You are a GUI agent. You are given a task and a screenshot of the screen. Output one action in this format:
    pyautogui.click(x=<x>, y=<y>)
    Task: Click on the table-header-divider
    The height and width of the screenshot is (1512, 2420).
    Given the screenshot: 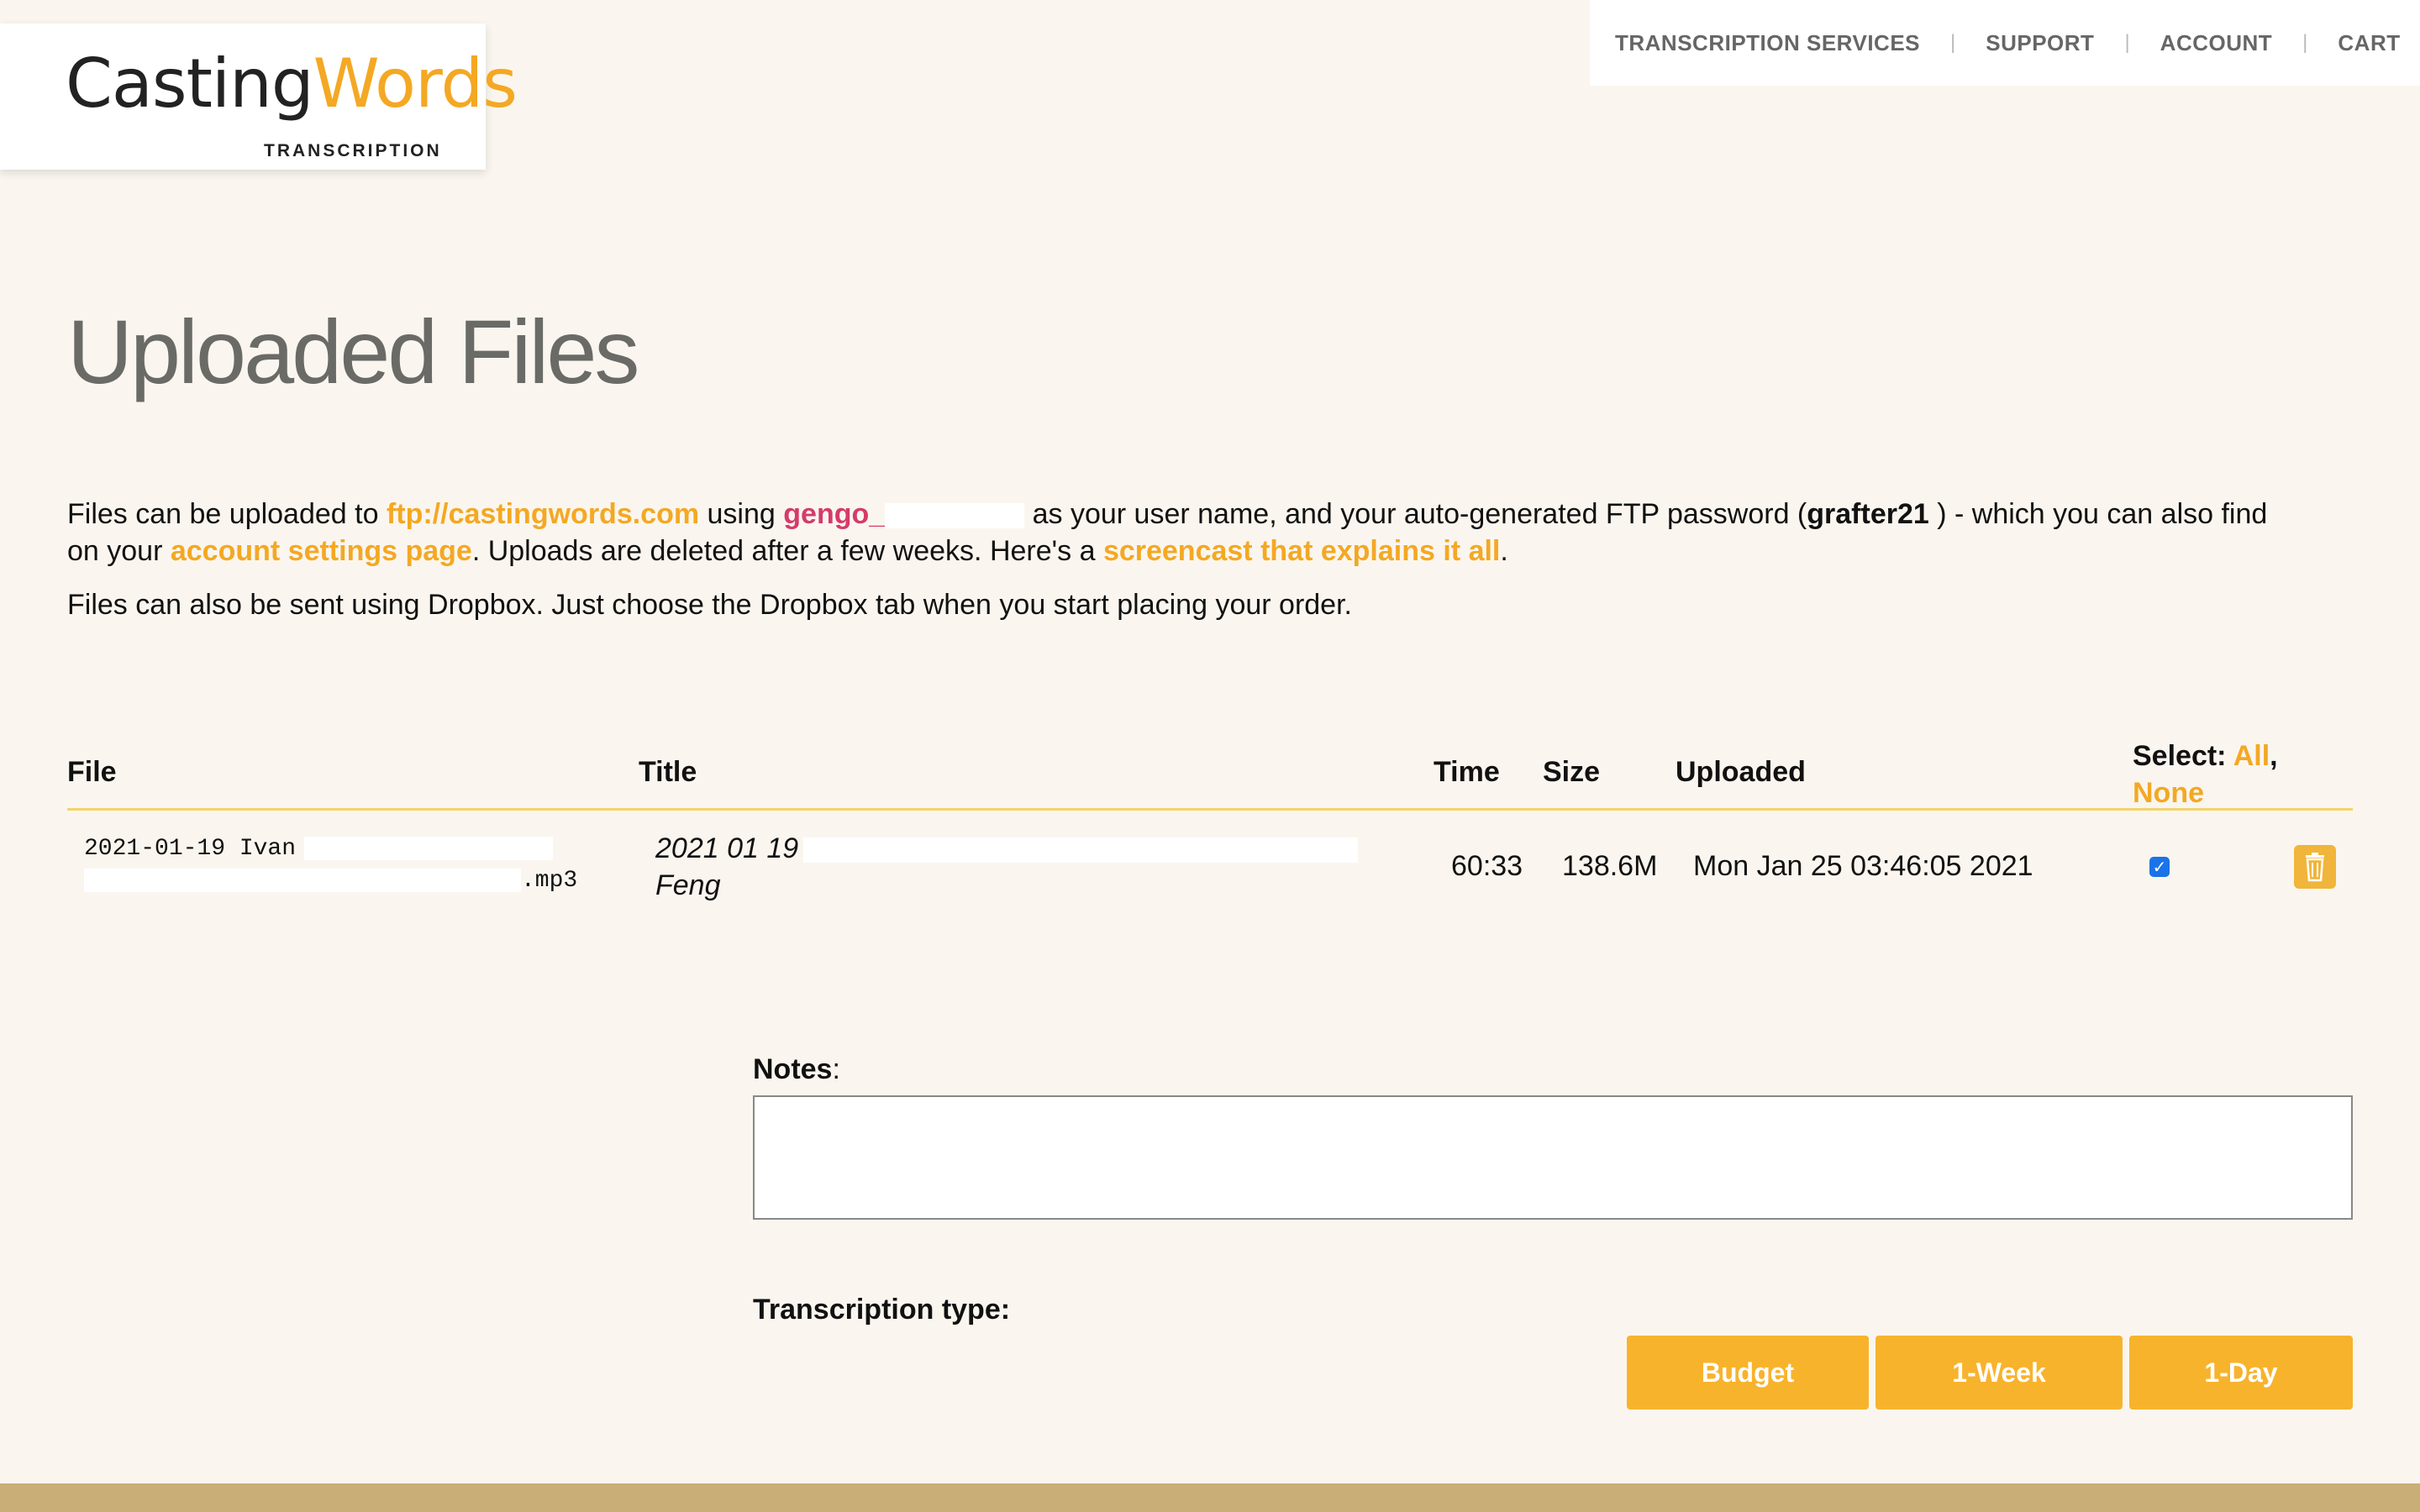 What is the action you would take?
    pyautogui.click(x=1210, y=809)
    